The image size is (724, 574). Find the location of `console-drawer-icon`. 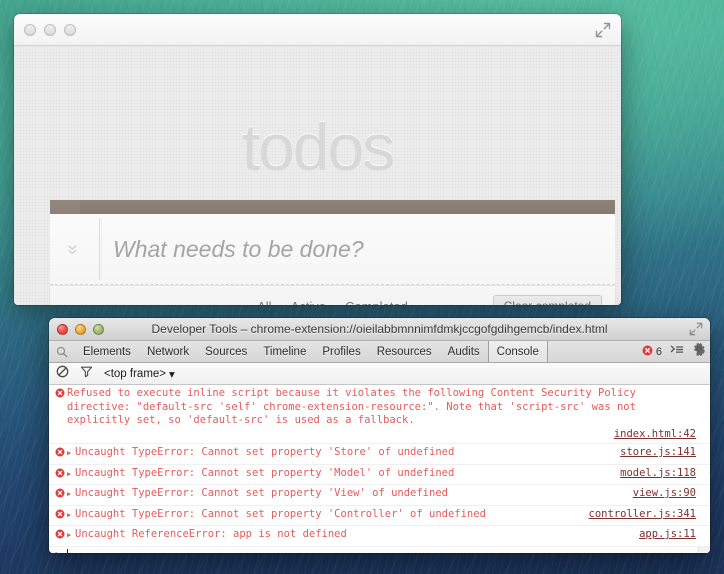

console-drawer-icon is located at coordinates (677, 352).